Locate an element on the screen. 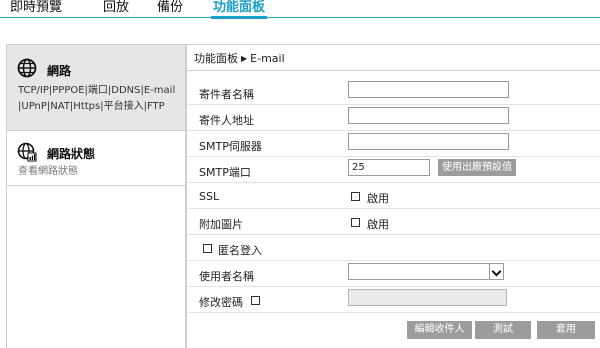  smtp-server-input is located at coordinates (428, 141).